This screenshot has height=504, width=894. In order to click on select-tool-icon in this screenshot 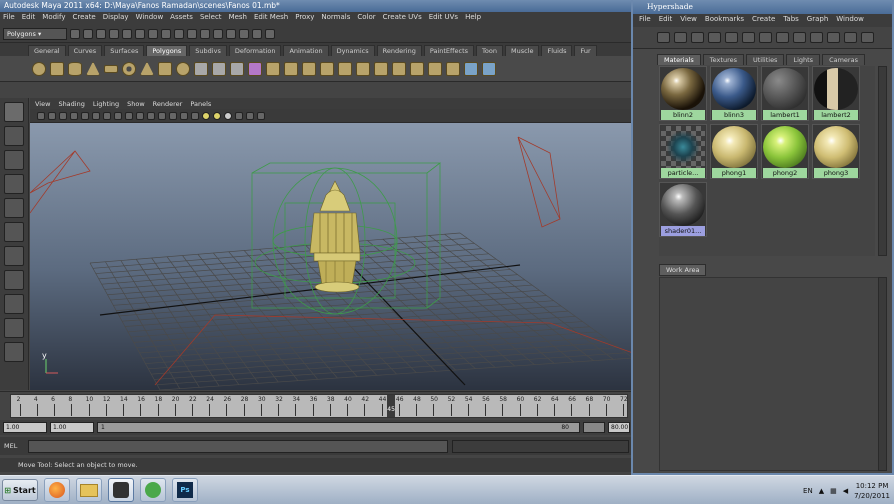, I will do `click(14, 112)`.